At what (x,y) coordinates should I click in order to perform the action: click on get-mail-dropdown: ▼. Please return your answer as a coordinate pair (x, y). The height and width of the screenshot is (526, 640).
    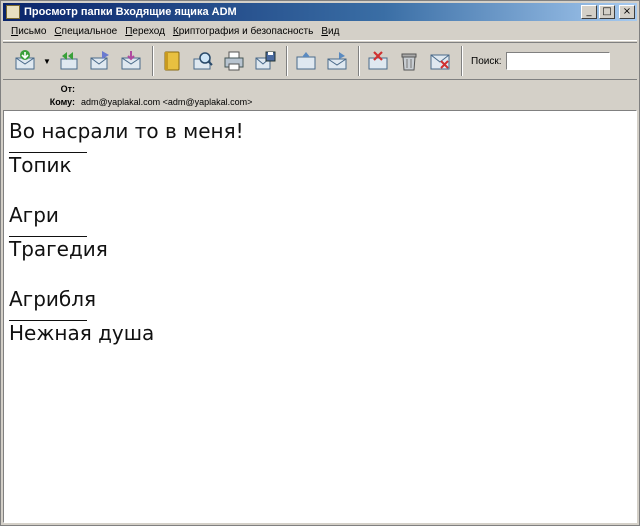
    Looking at the image, I should click on (47, 61).